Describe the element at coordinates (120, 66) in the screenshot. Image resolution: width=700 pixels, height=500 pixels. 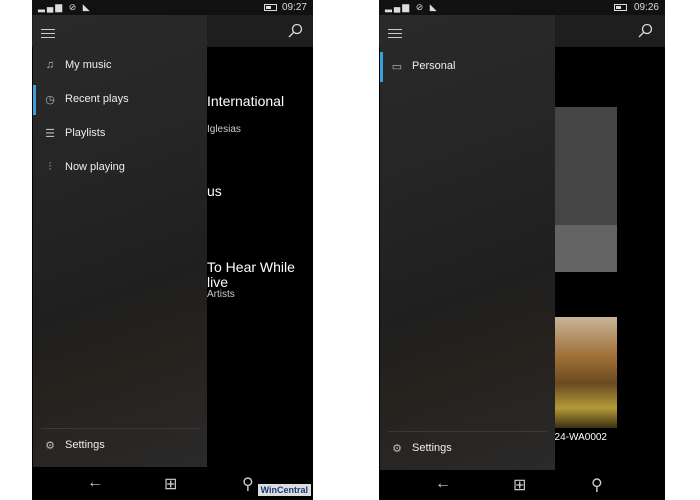
I see `menu-item-my-music: ♫ My music` at that location.